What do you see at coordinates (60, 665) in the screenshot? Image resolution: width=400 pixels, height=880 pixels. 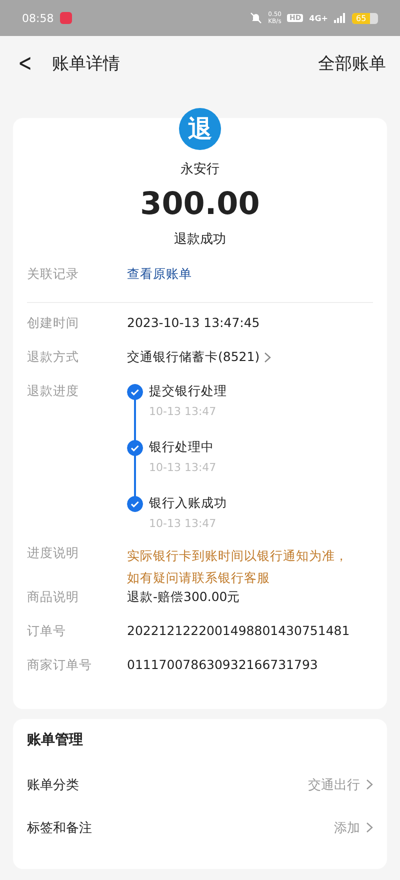 I see `field-label: 商家订单号` at bounding box center [60, 665].